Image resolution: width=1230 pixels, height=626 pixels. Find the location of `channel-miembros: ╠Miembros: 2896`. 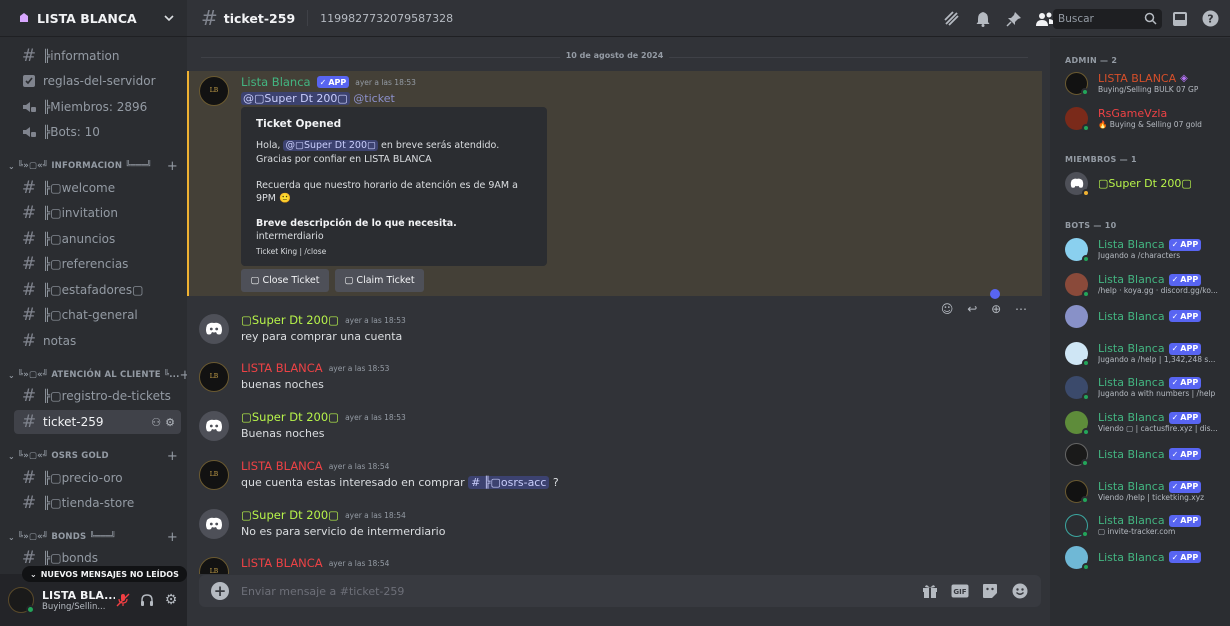

channel-miembros: ╠Miembros: 2896 is located at coordinates (97, 107).